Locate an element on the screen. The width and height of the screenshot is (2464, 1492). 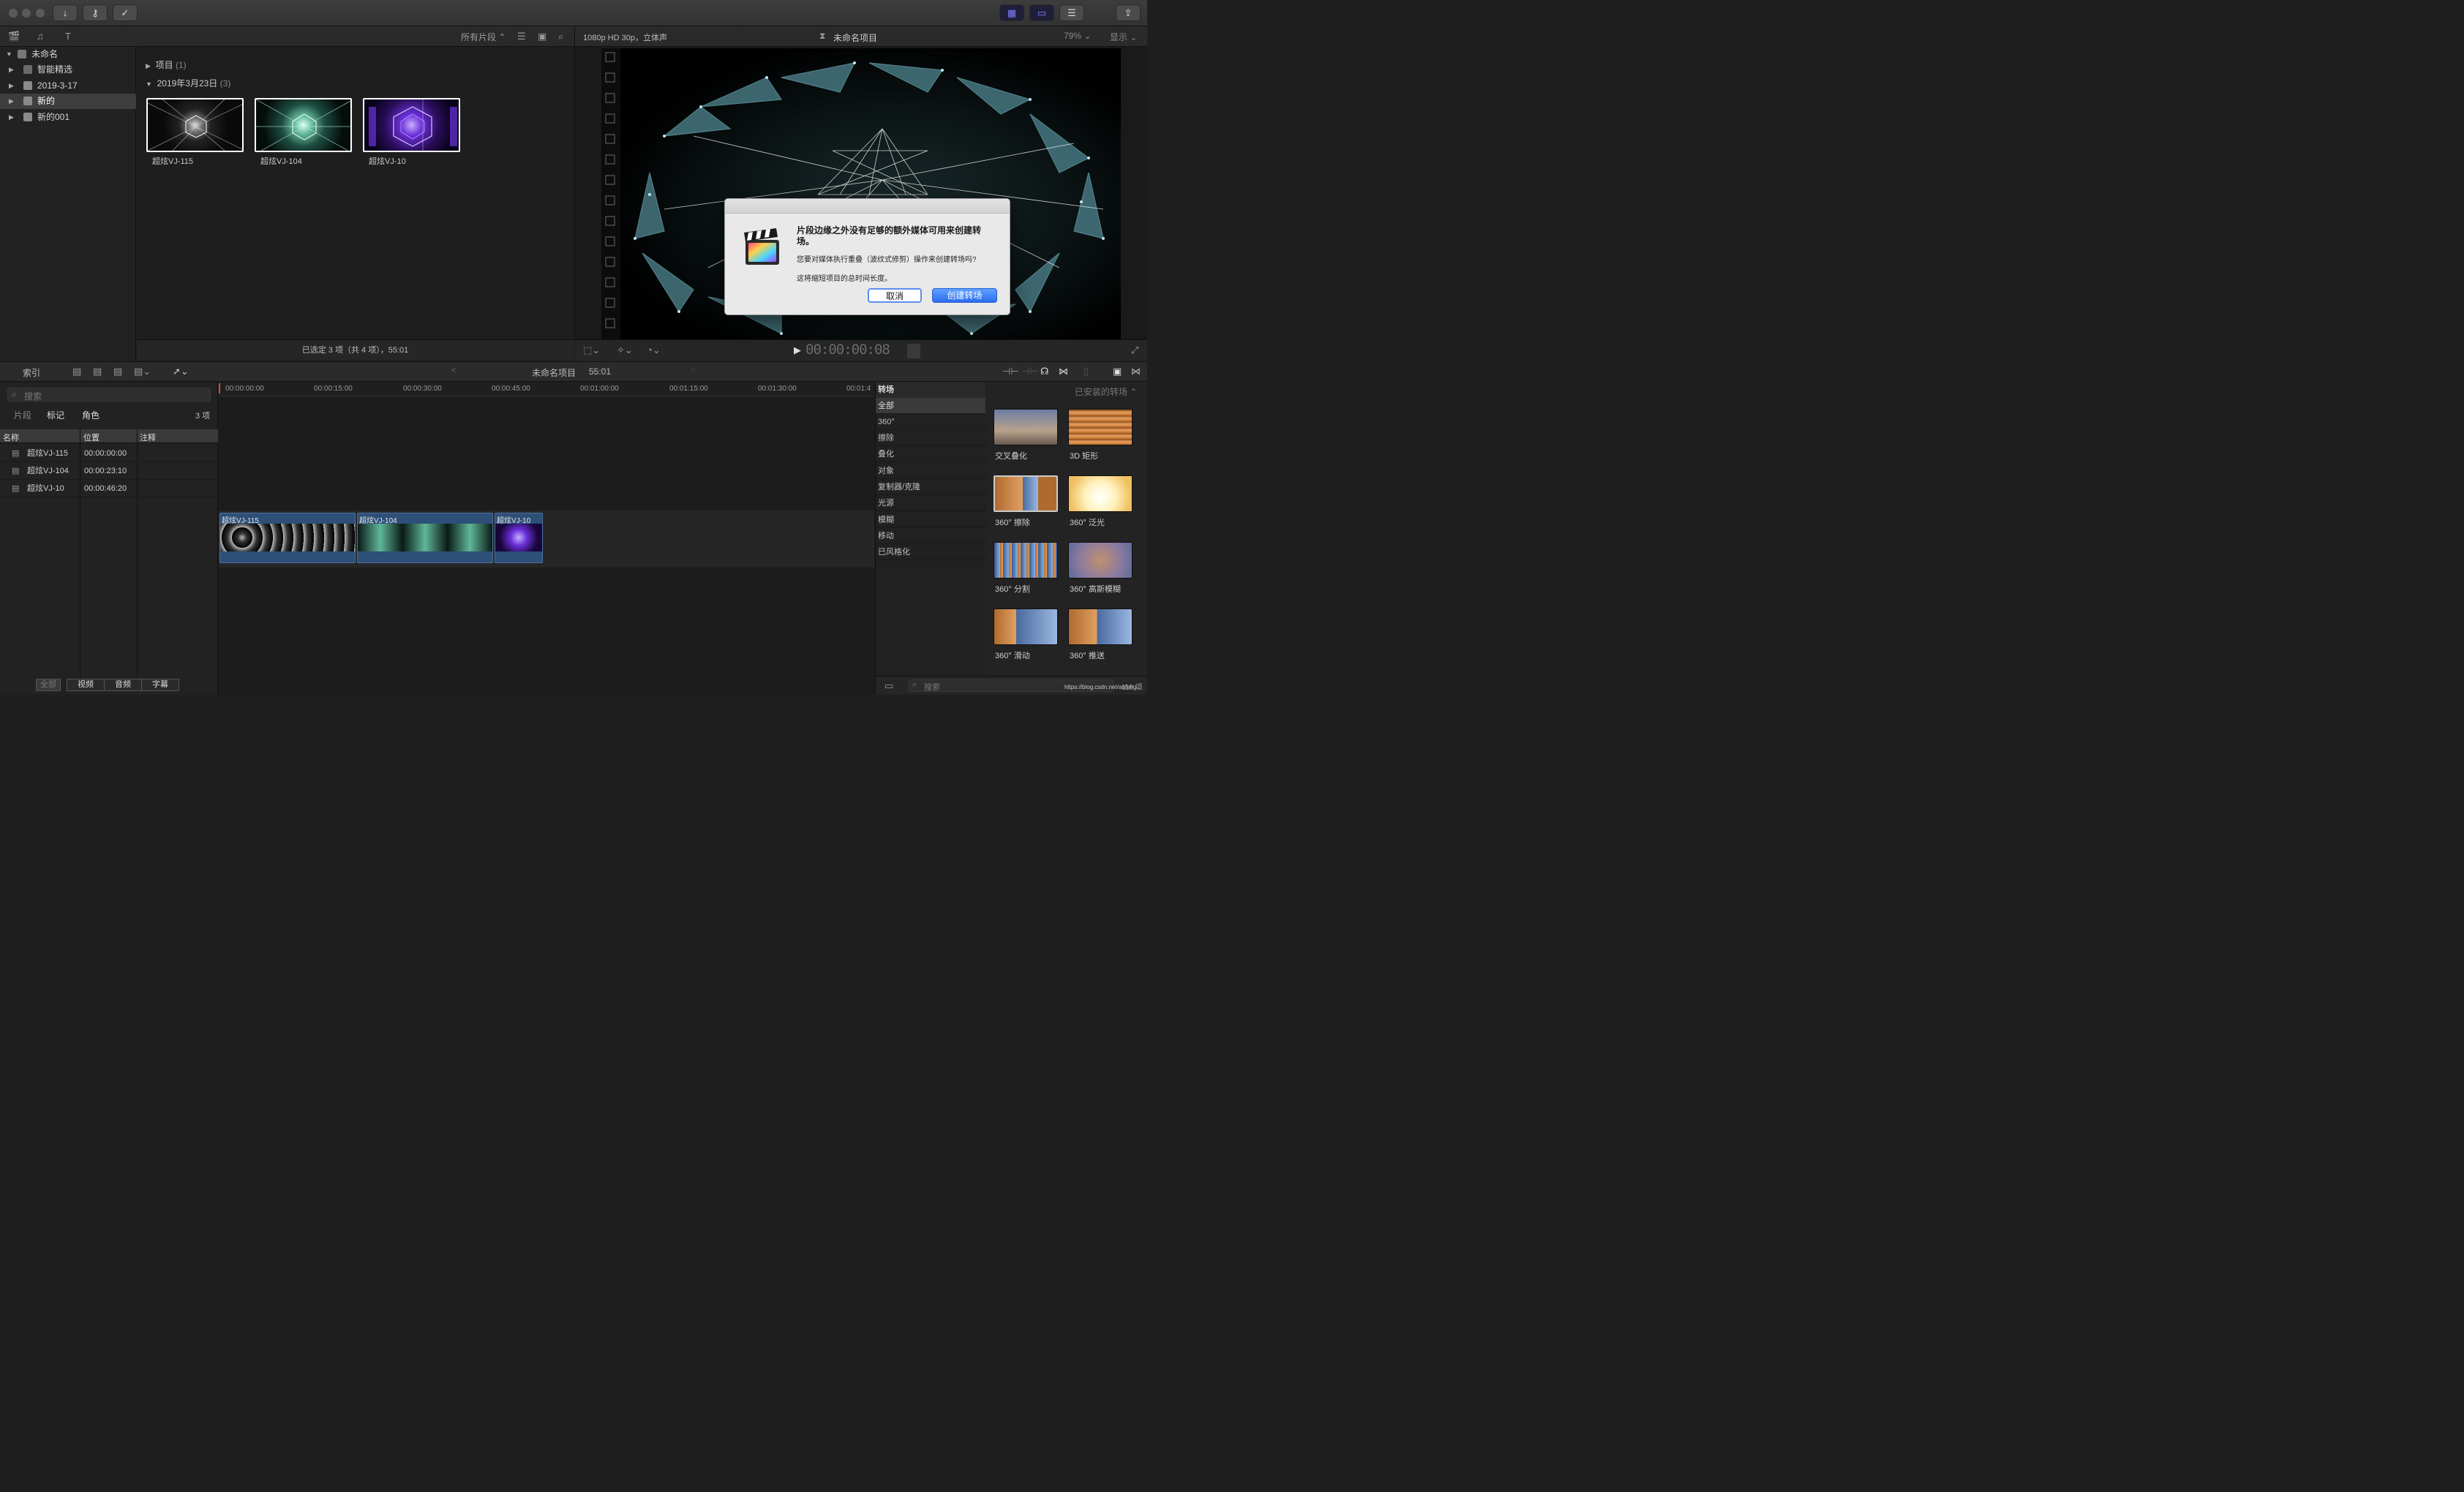
libraries-icon: 🎬 is located at coordinates (14, 36).